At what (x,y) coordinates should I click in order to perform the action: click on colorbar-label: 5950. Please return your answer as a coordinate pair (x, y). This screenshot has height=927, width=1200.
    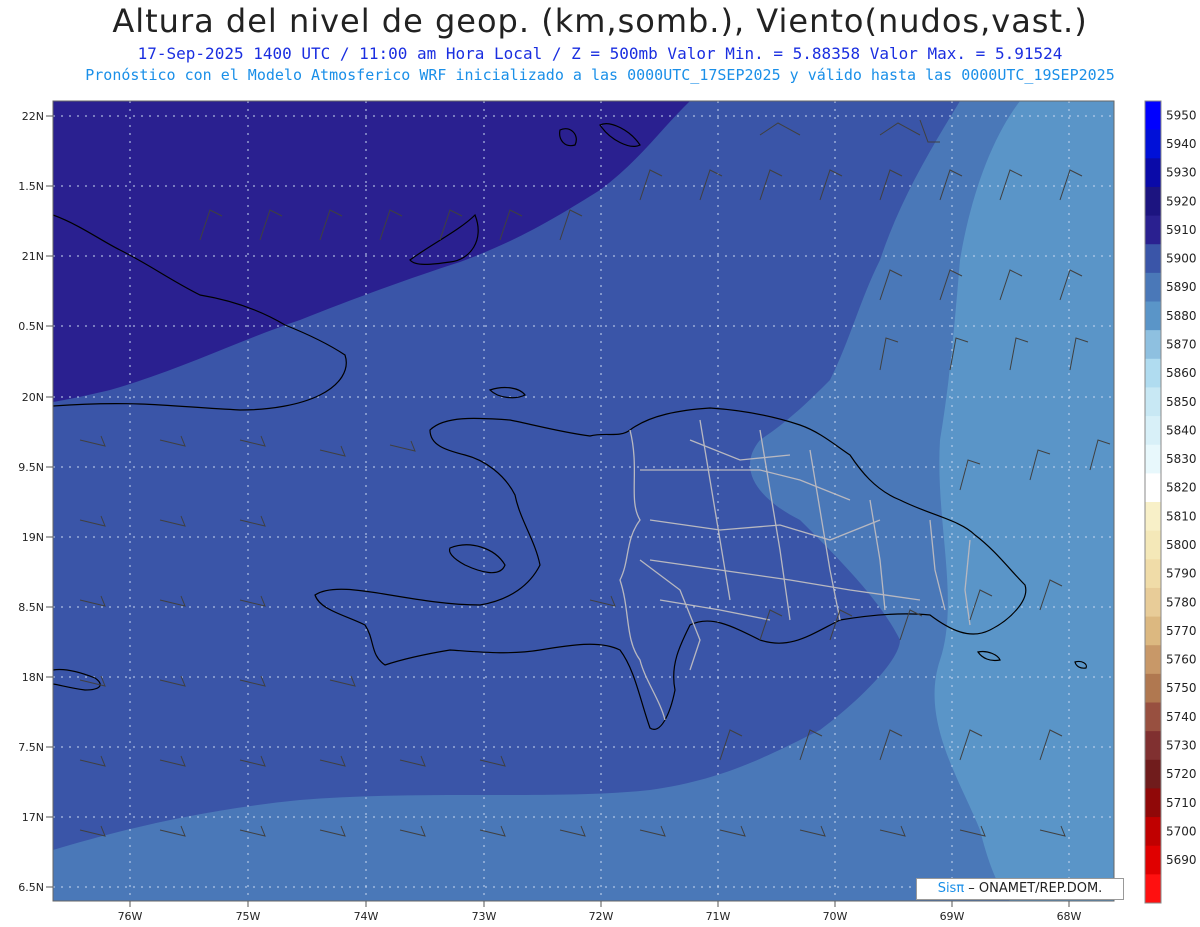
    Looking at the image, I should click on (1181, 115).